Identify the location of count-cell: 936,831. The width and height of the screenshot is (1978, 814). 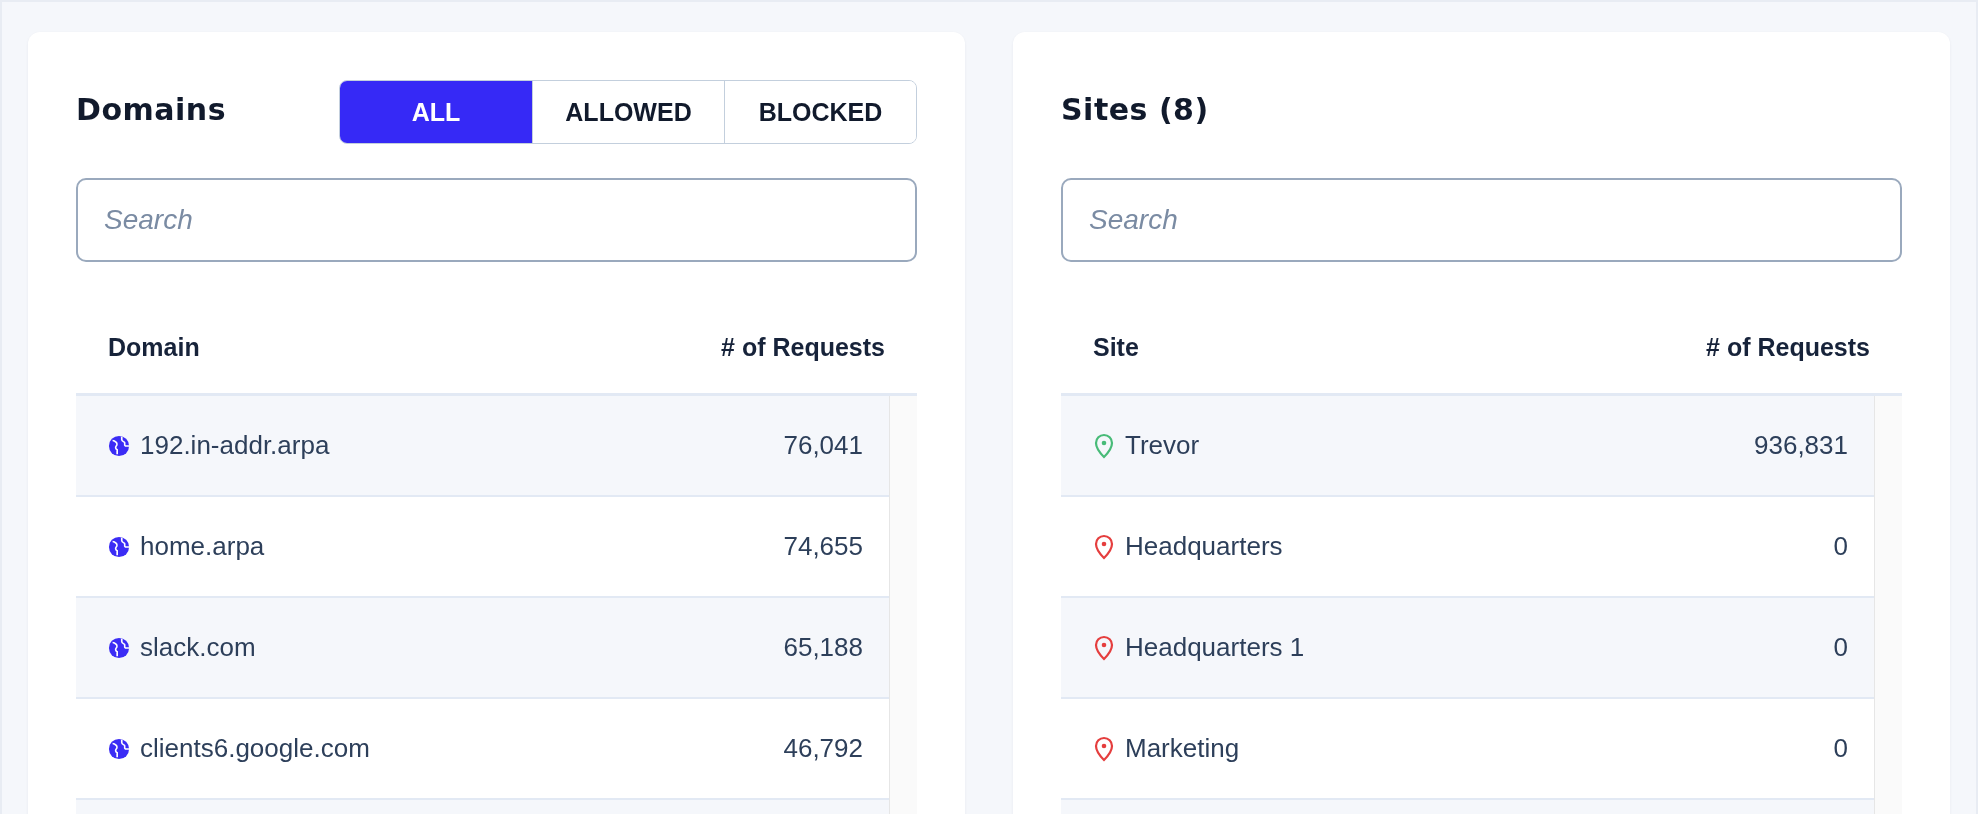
(1801, 445).